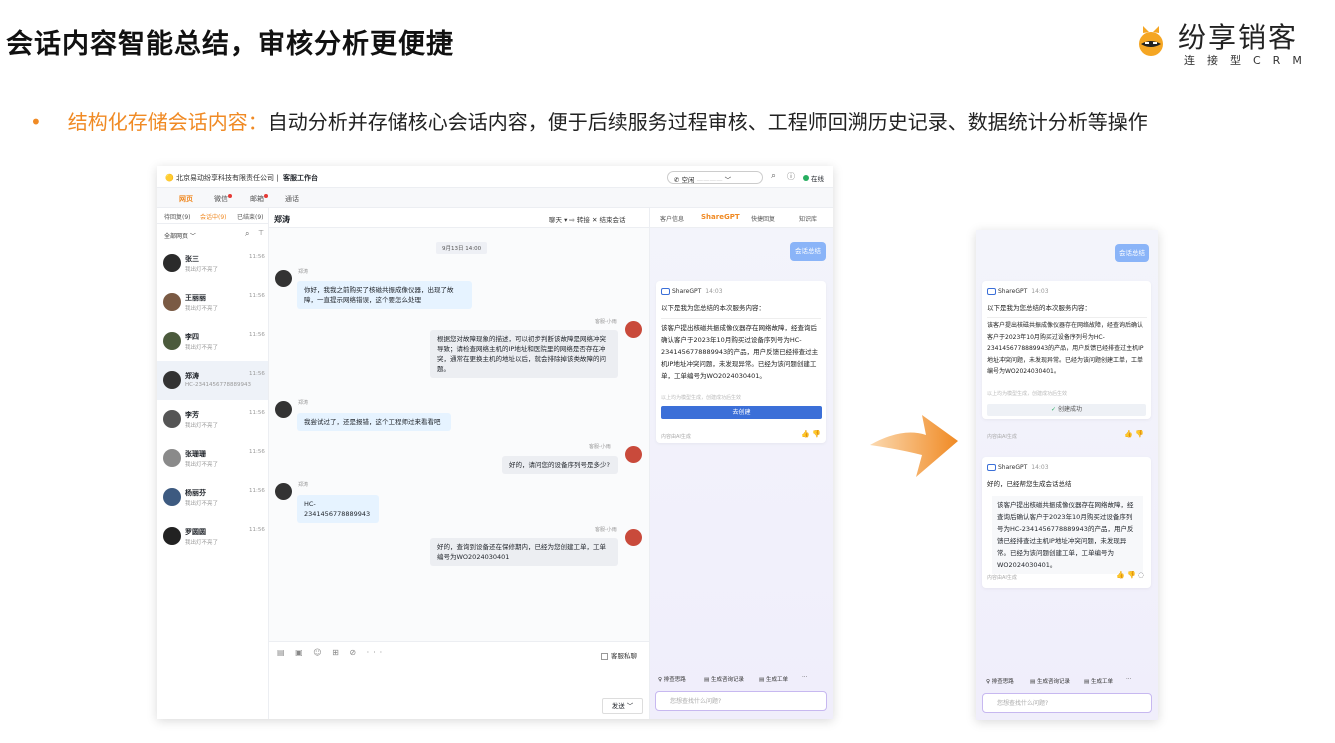  I want to click on contact-name: 张三, so click(192, 259).